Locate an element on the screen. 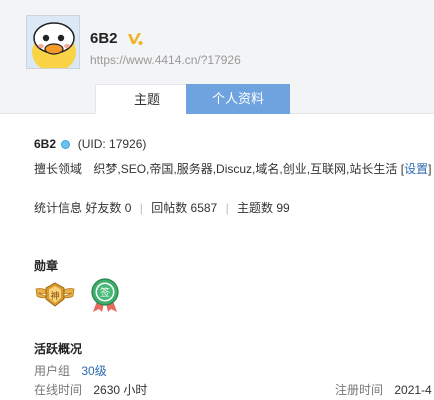 The width and height of the screenshot is (434, 400). online-time-label: 在线时间 is located at coordinates (58, 390).